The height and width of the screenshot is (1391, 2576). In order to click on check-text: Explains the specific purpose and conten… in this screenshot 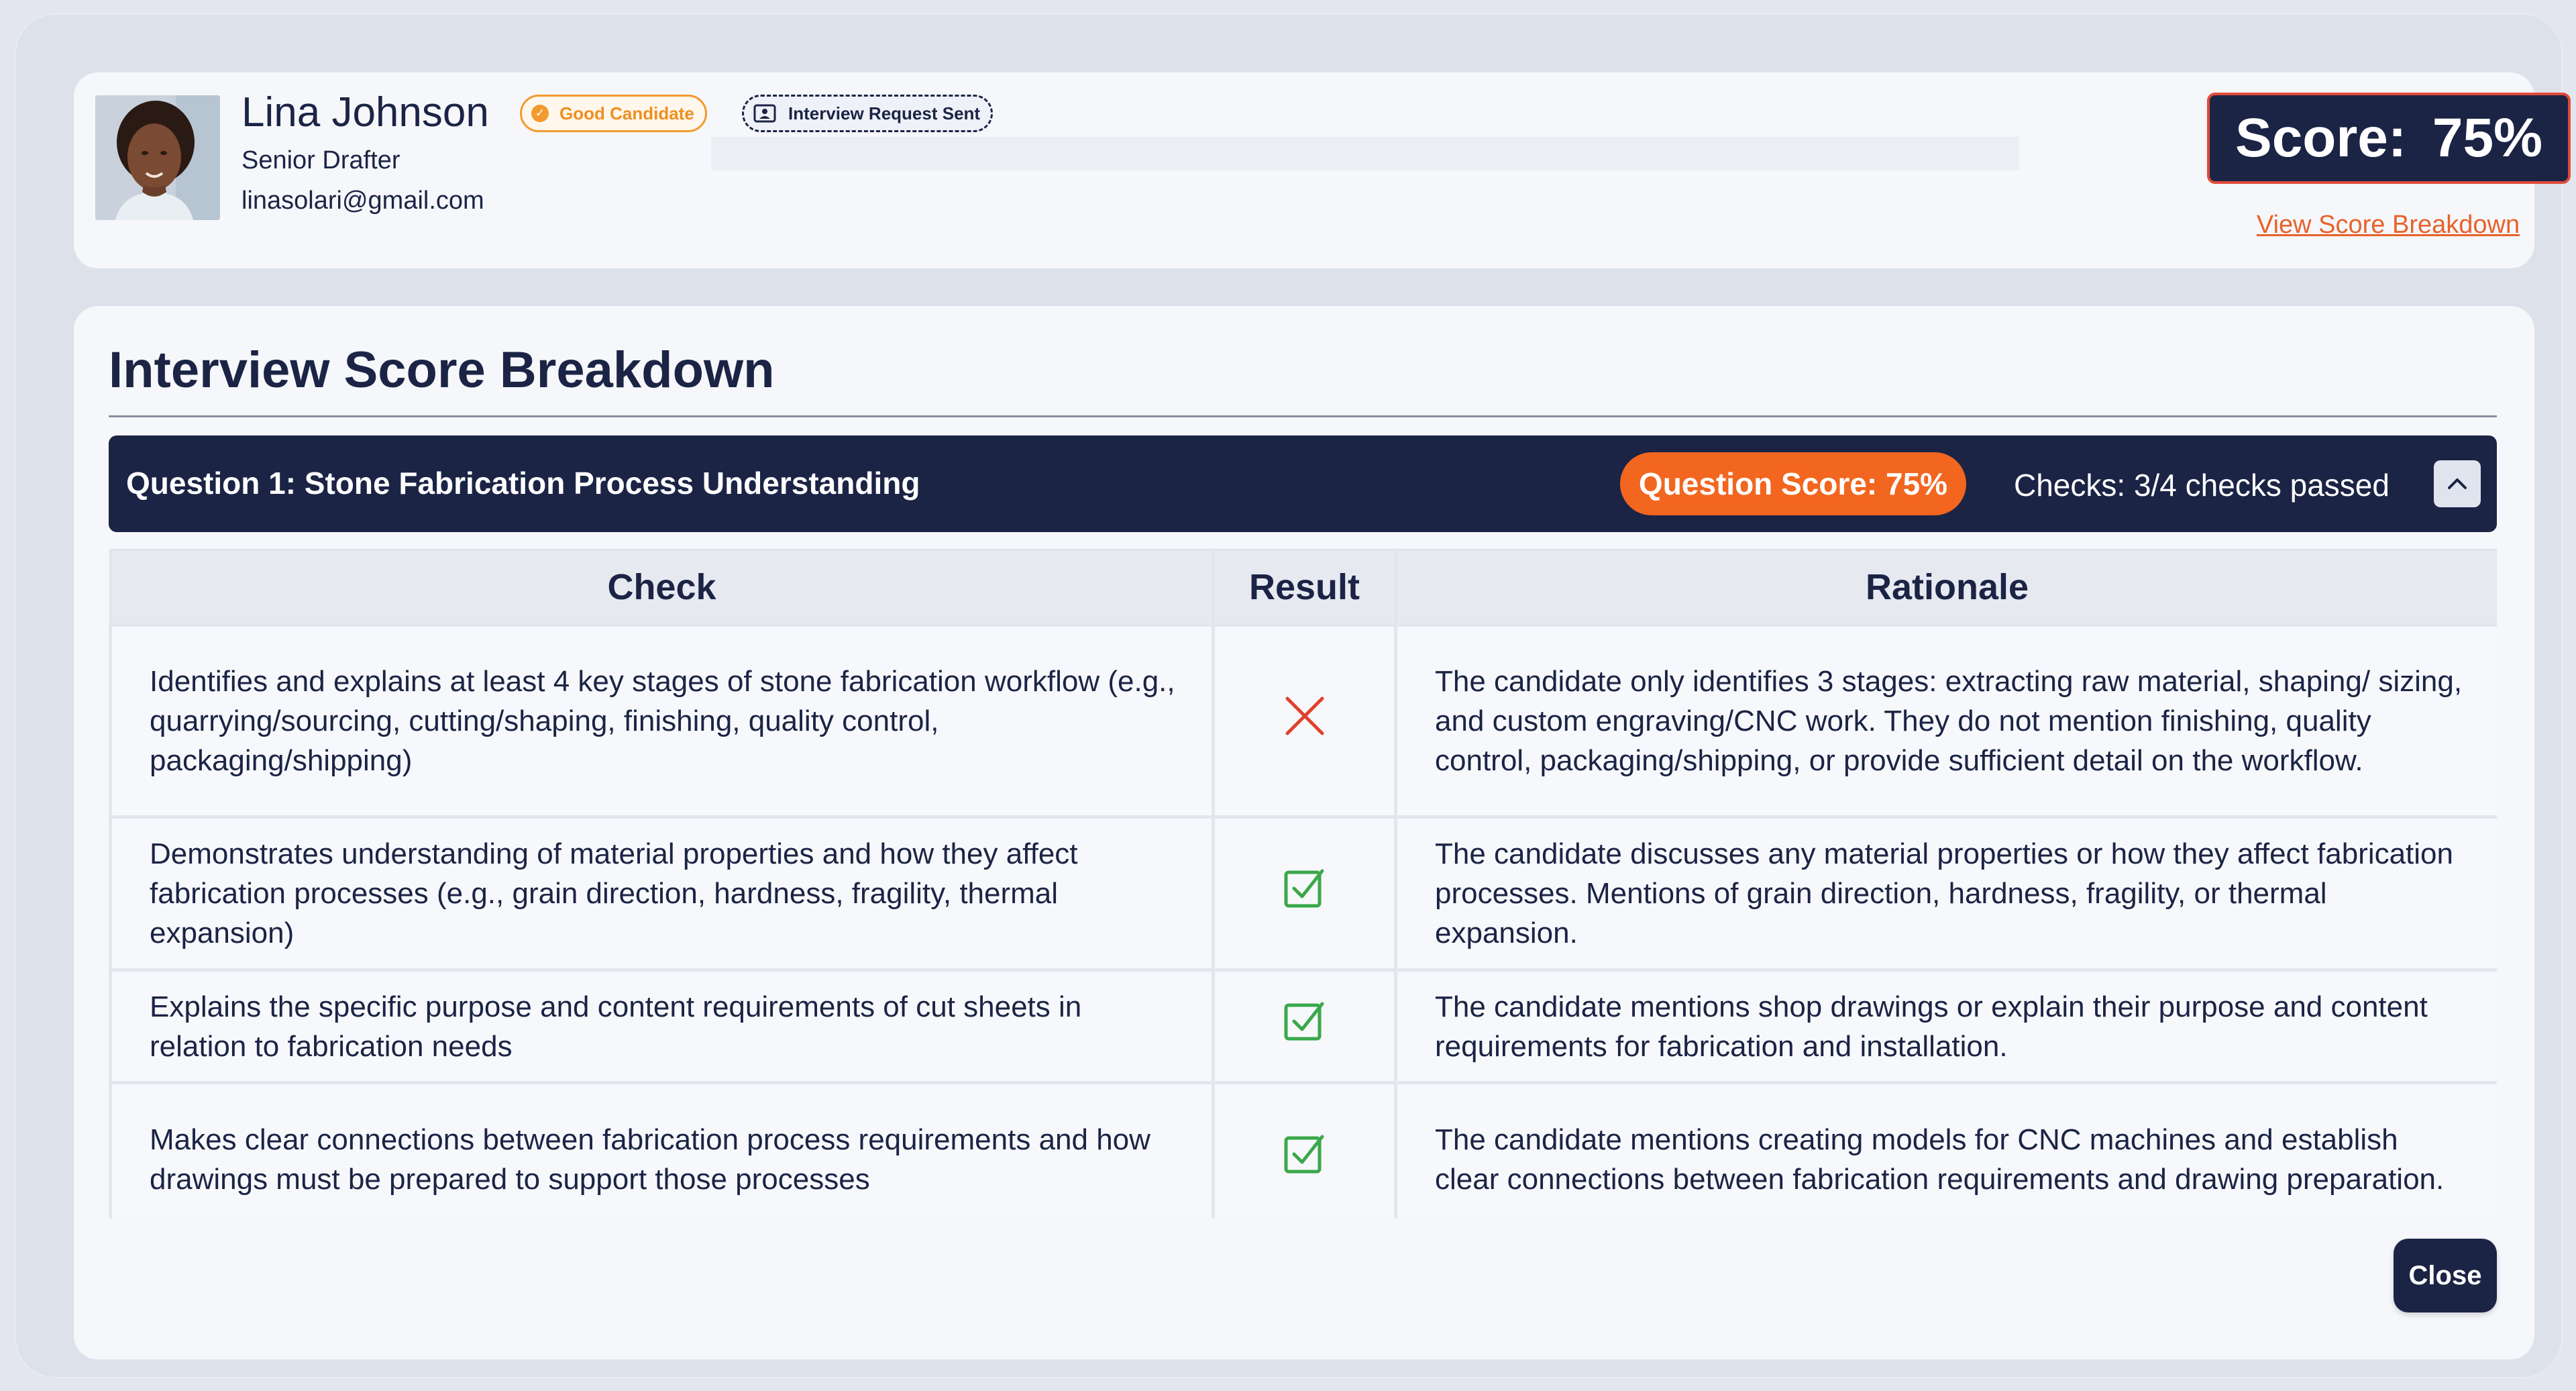, I will do `click(662, 1026)`.